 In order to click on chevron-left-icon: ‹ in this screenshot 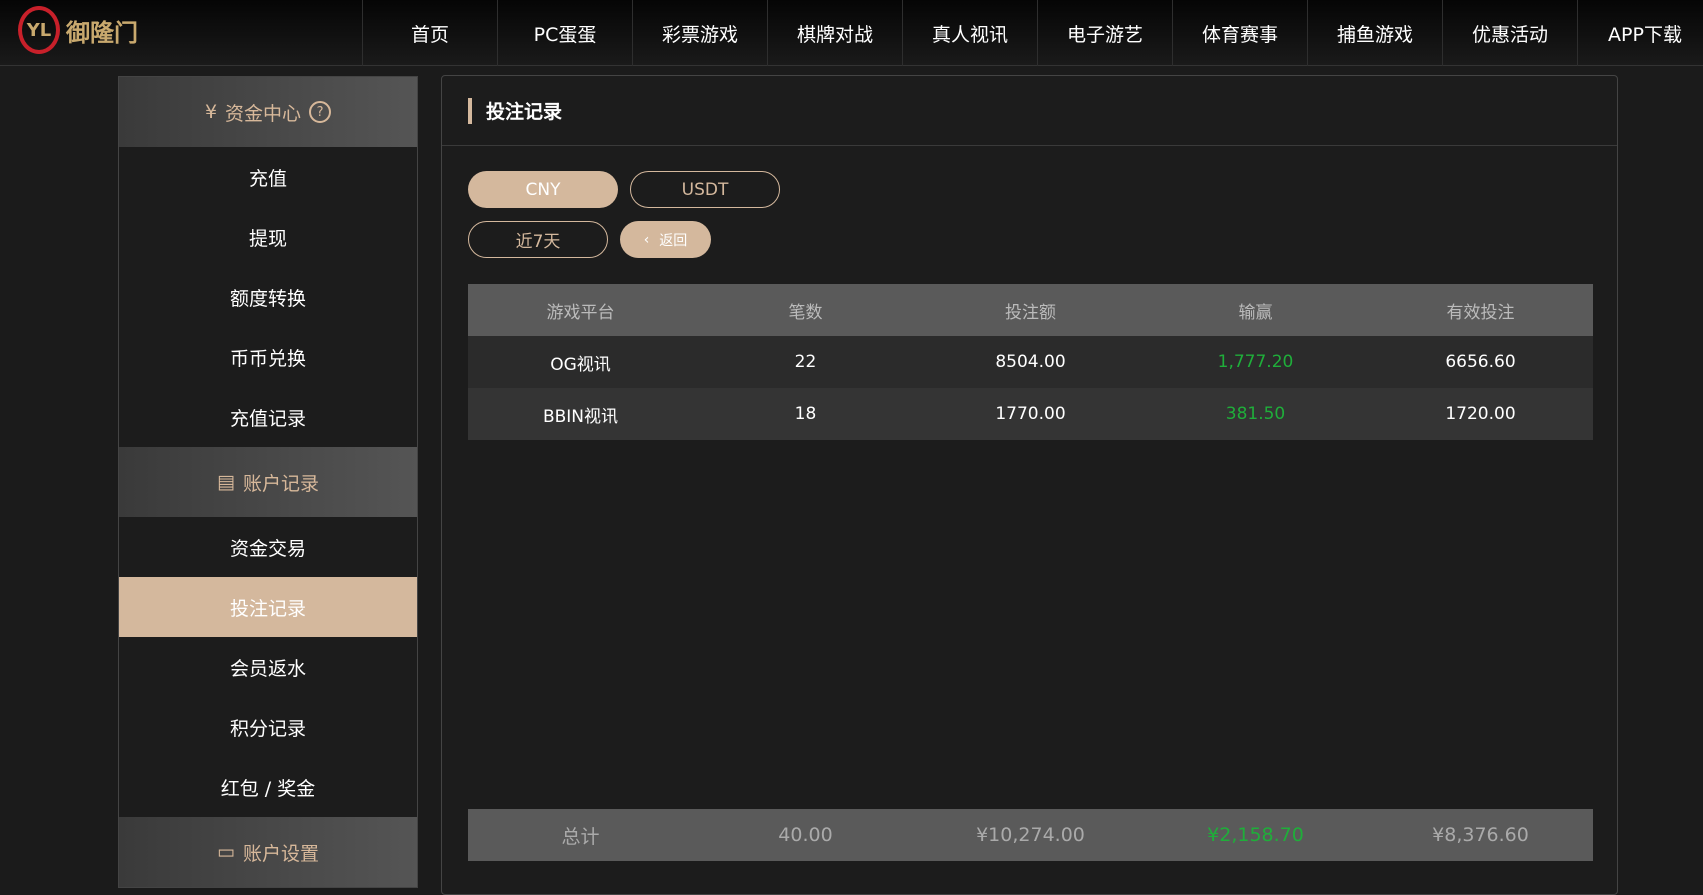, I will do `click(646, 239)`.